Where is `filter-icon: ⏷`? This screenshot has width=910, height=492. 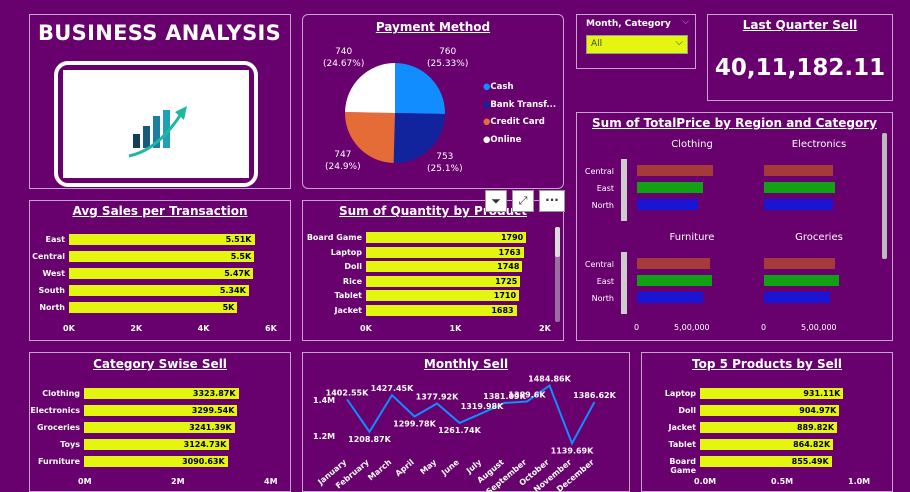 filter-icon: ⏷ is located at coordinates (496, 201).